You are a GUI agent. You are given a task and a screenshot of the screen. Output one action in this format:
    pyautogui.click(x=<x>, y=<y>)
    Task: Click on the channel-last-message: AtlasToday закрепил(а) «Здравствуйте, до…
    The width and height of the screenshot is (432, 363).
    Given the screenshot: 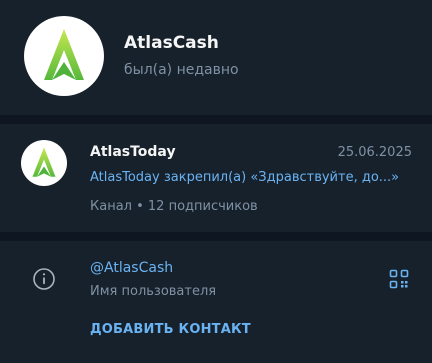 What is the action you would take?
    pyautogui.click(x=244, y=177)
    